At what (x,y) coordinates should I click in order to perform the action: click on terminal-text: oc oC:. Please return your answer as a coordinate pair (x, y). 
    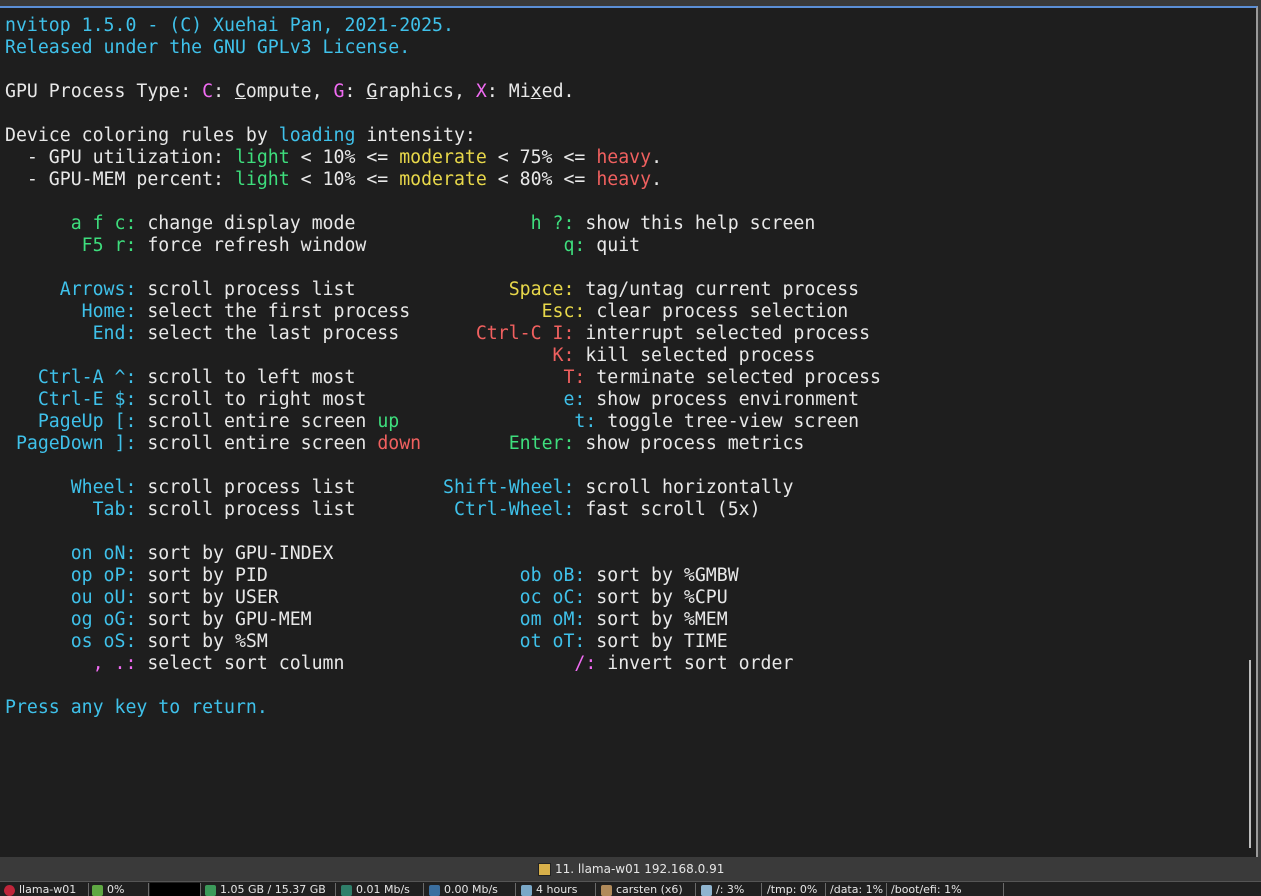
    Looking at the image, I should click on (552, 597).